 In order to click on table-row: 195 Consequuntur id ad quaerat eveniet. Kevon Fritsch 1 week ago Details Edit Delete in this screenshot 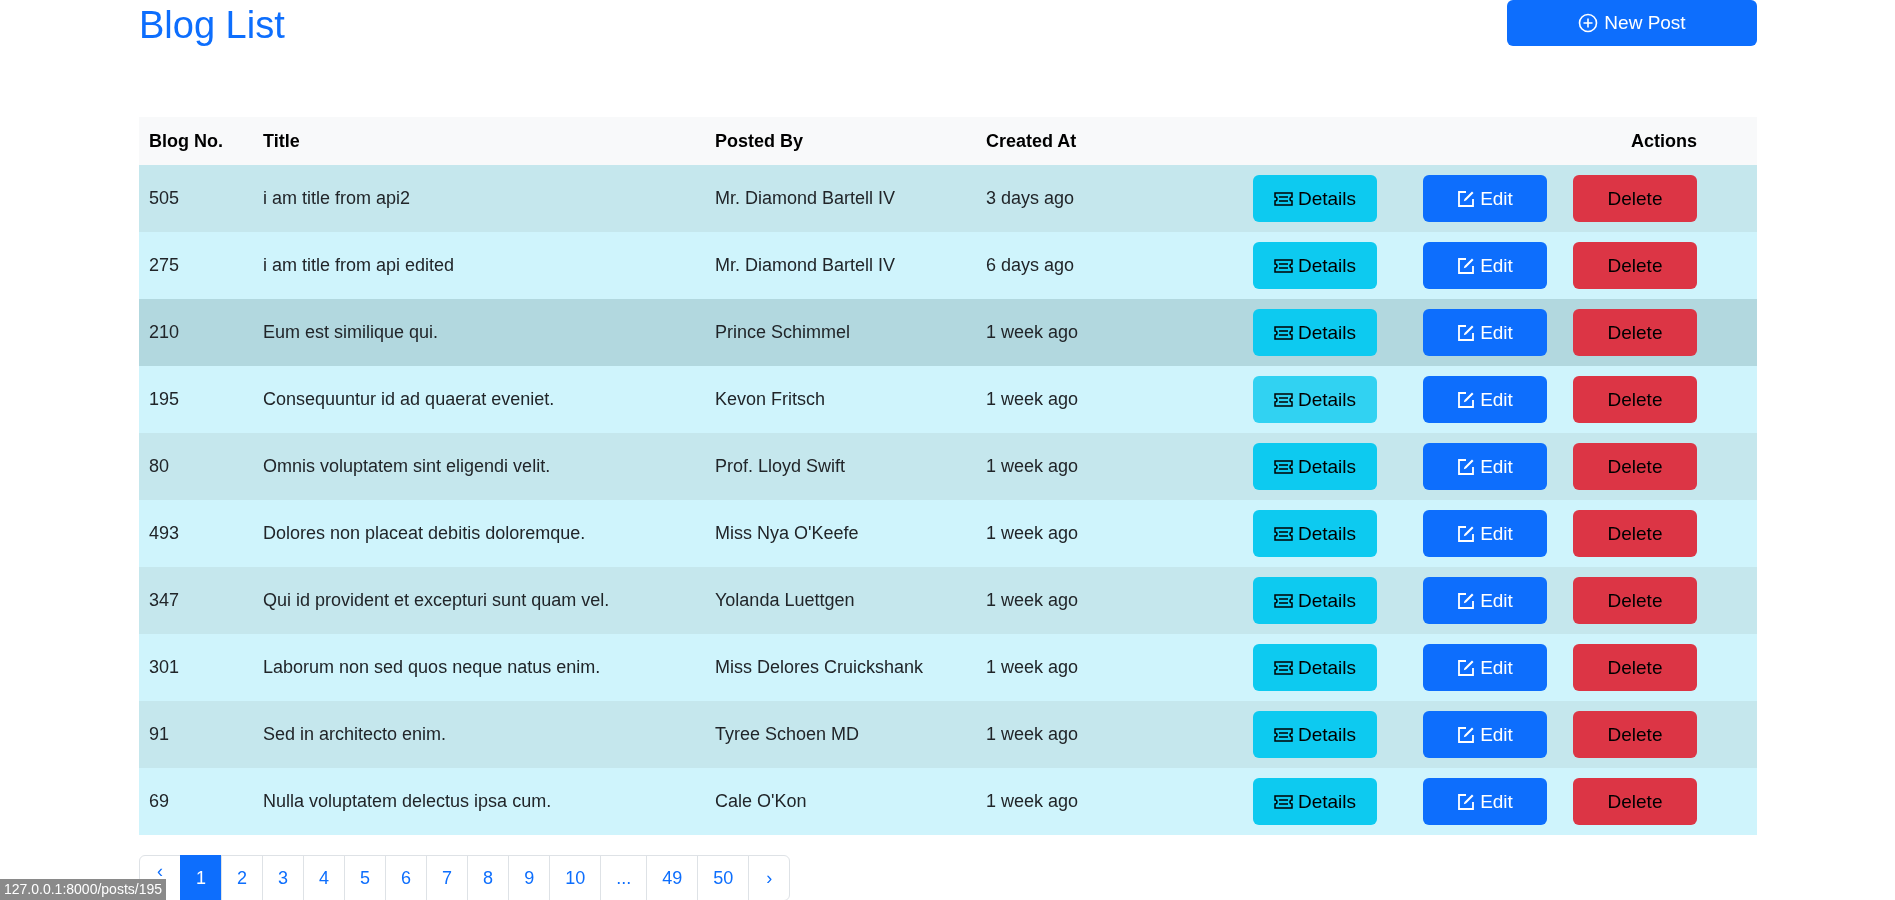, I will do `click(948, 399)`.